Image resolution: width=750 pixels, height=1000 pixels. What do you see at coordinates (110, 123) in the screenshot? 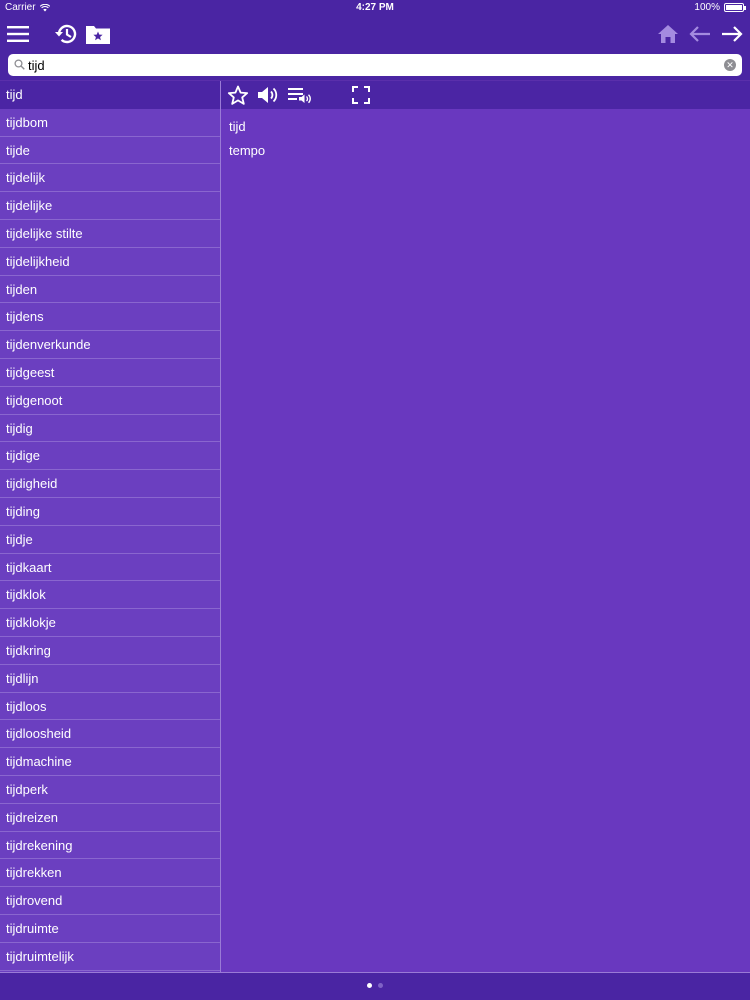
I see `word-list-item: tijdbom` at bounding box center [110, 123].